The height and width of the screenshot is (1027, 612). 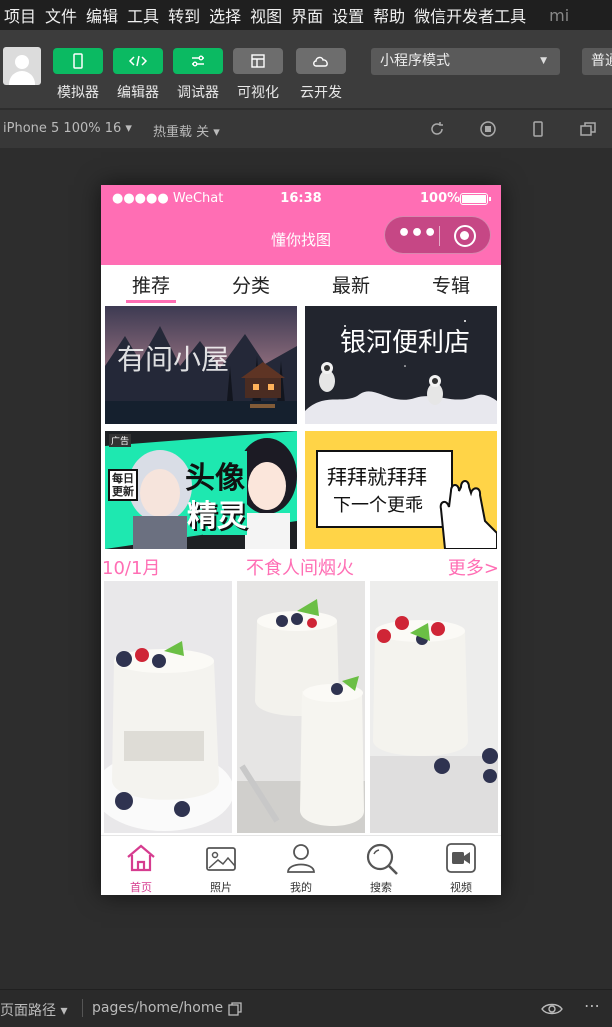 I want to click on banner-cabin: 有间小屋, so click(x=201, y=365).